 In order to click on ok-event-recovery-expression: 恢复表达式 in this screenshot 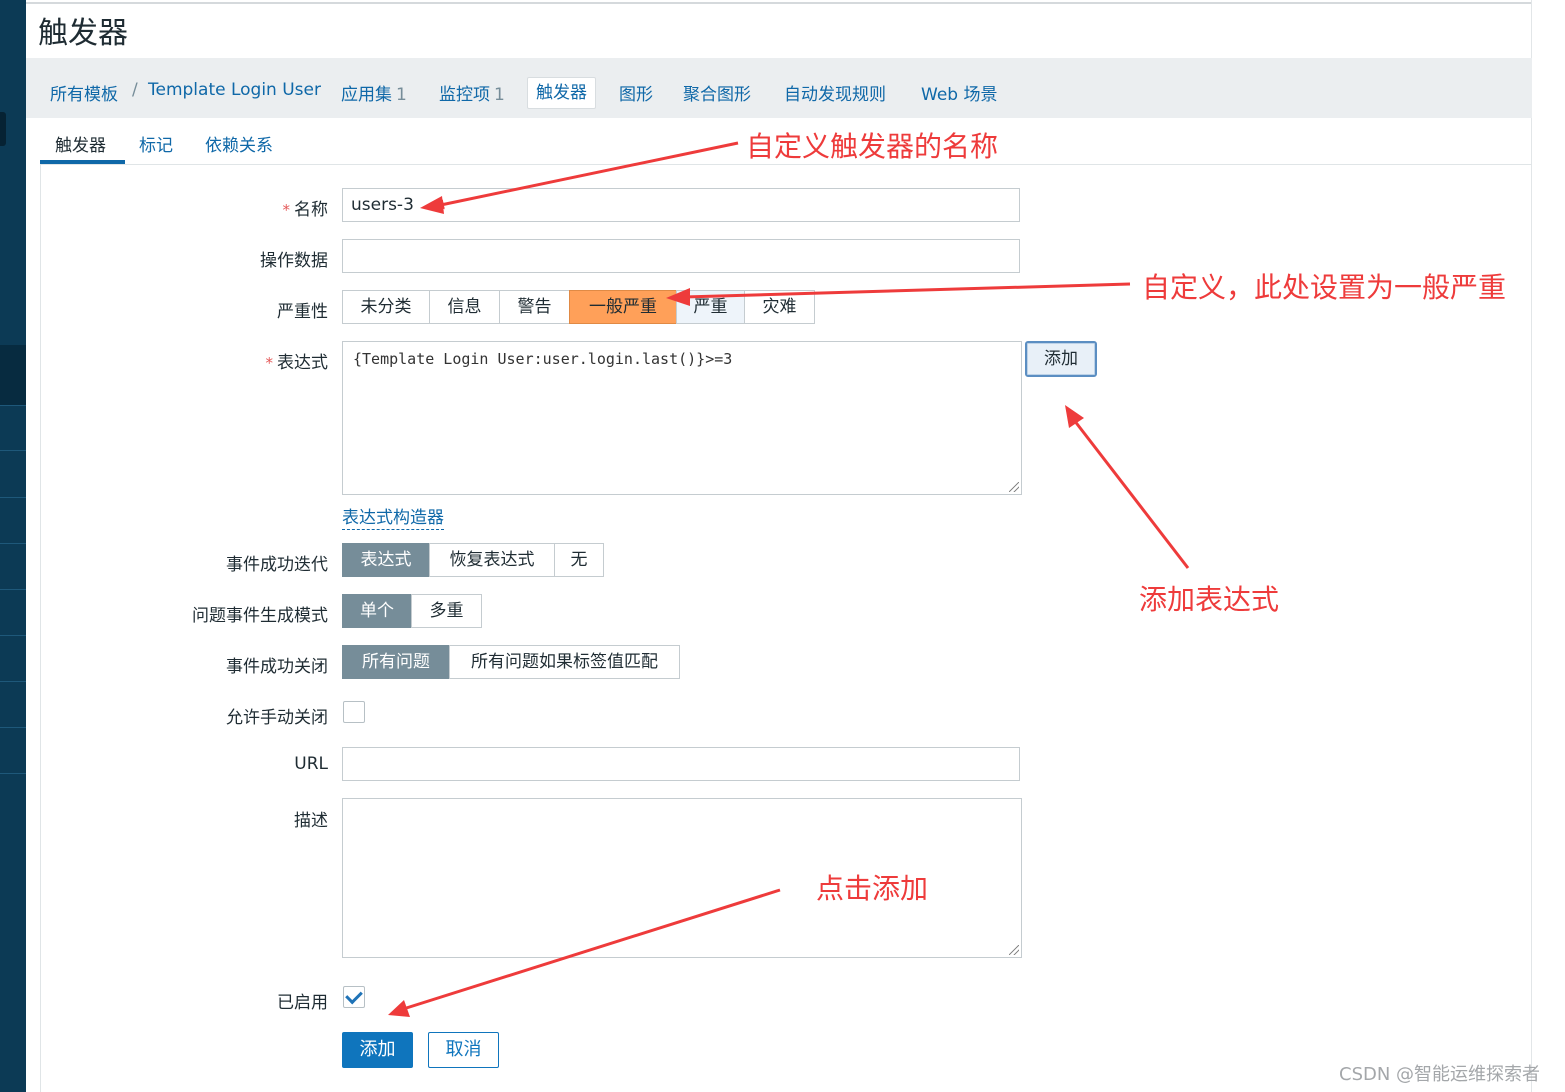, I will do `click(492, 560)`.